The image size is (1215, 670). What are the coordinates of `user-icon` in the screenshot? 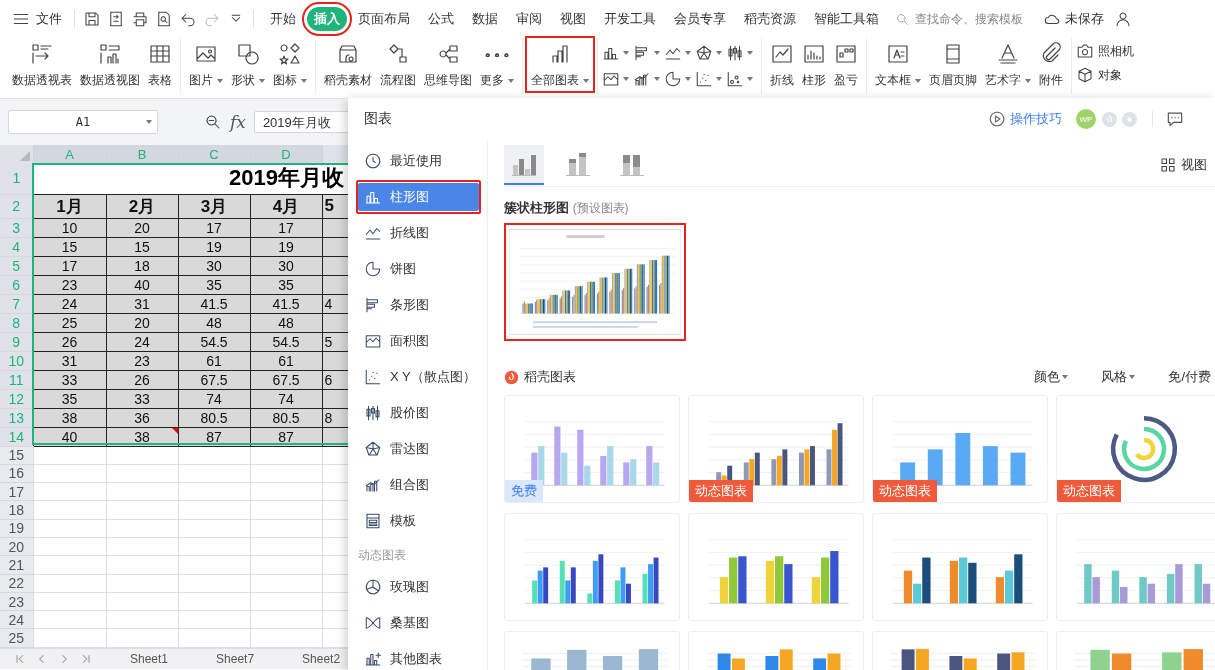 It's located at (1123, 19).